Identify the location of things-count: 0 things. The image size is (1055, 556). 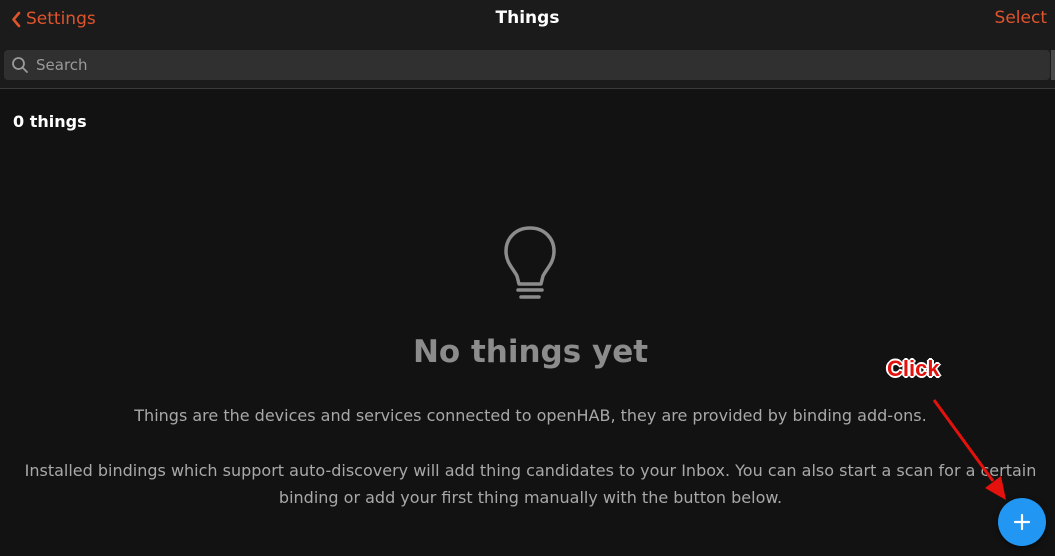
(50, 121).